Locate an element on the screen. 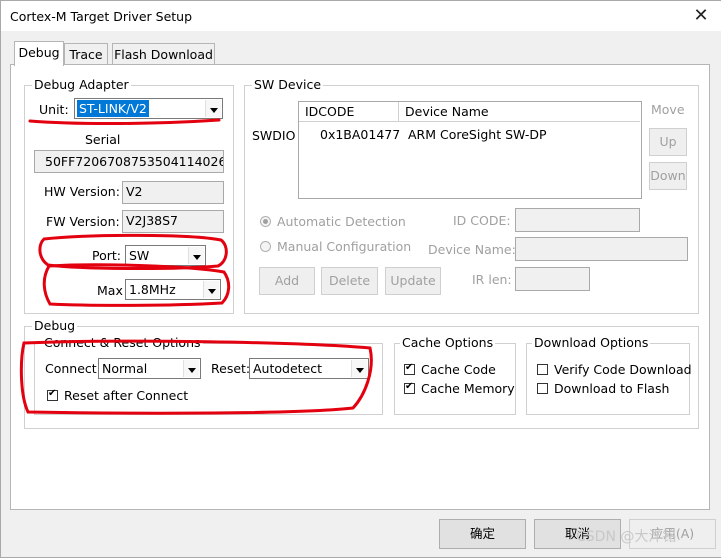 The image size is (721, 558). automatic-detection-label: Automatic Detection is located at coordinates (341, 221).